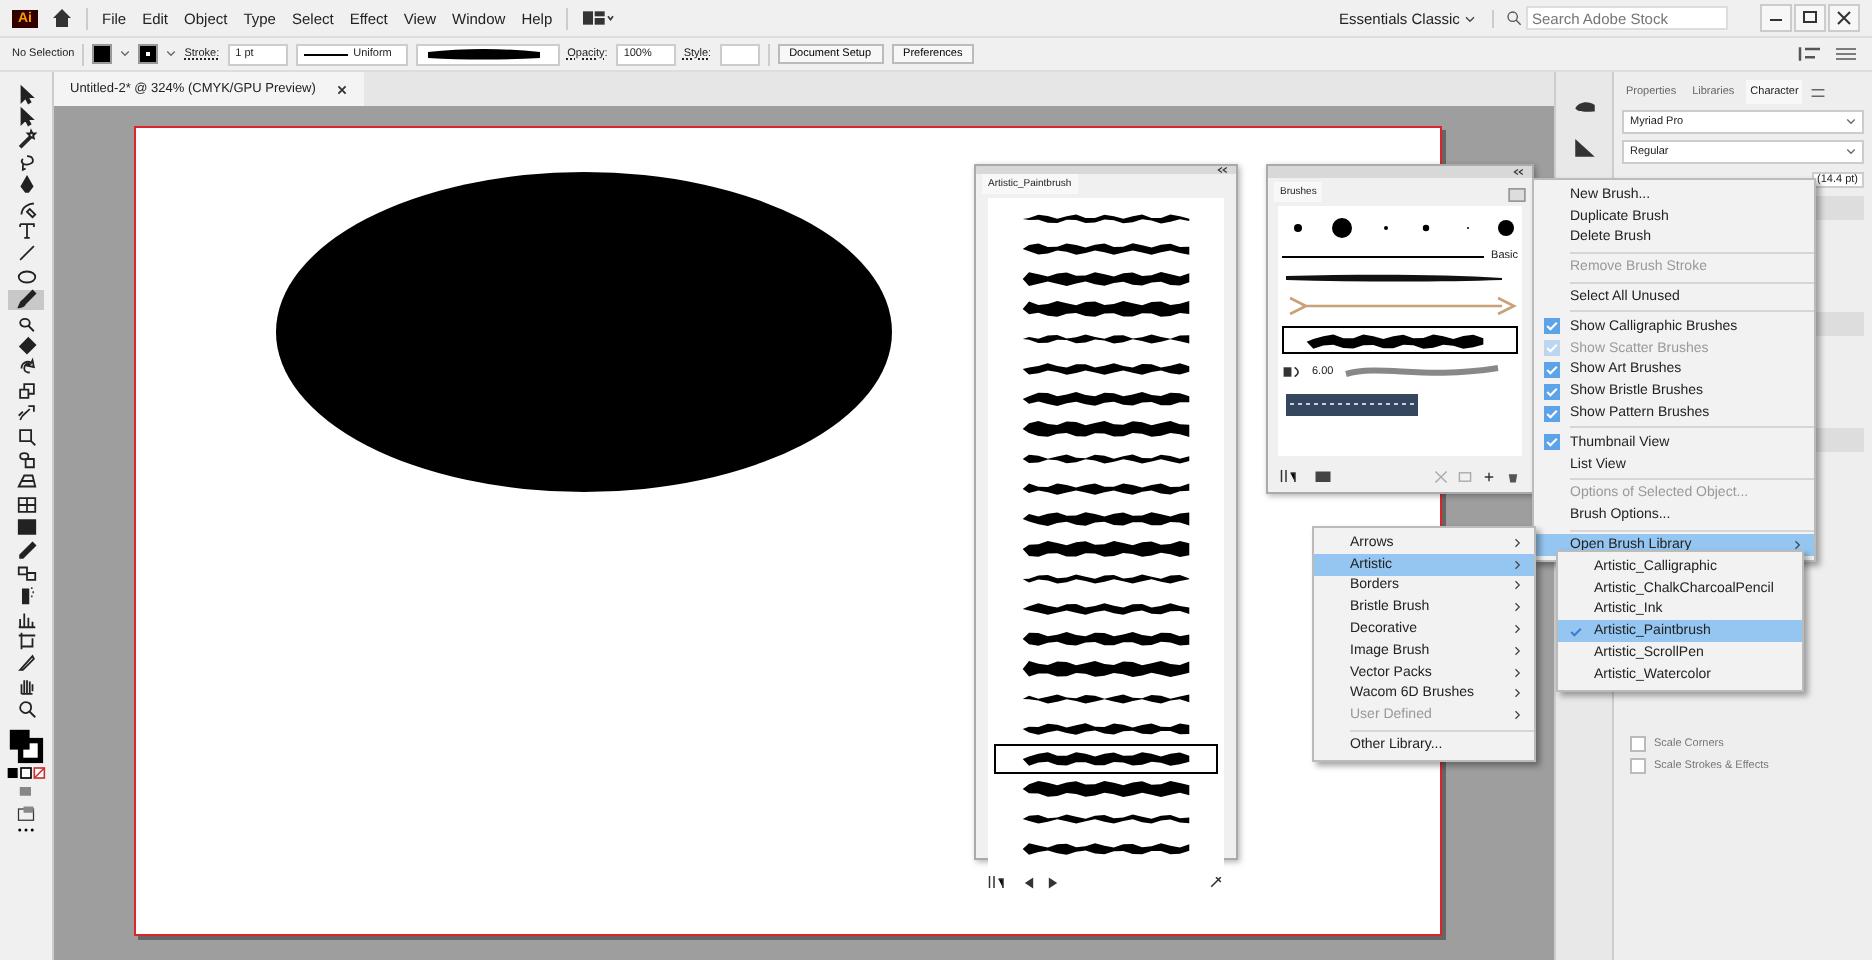  I want to click on width-tool-icon, so click(26, 413).